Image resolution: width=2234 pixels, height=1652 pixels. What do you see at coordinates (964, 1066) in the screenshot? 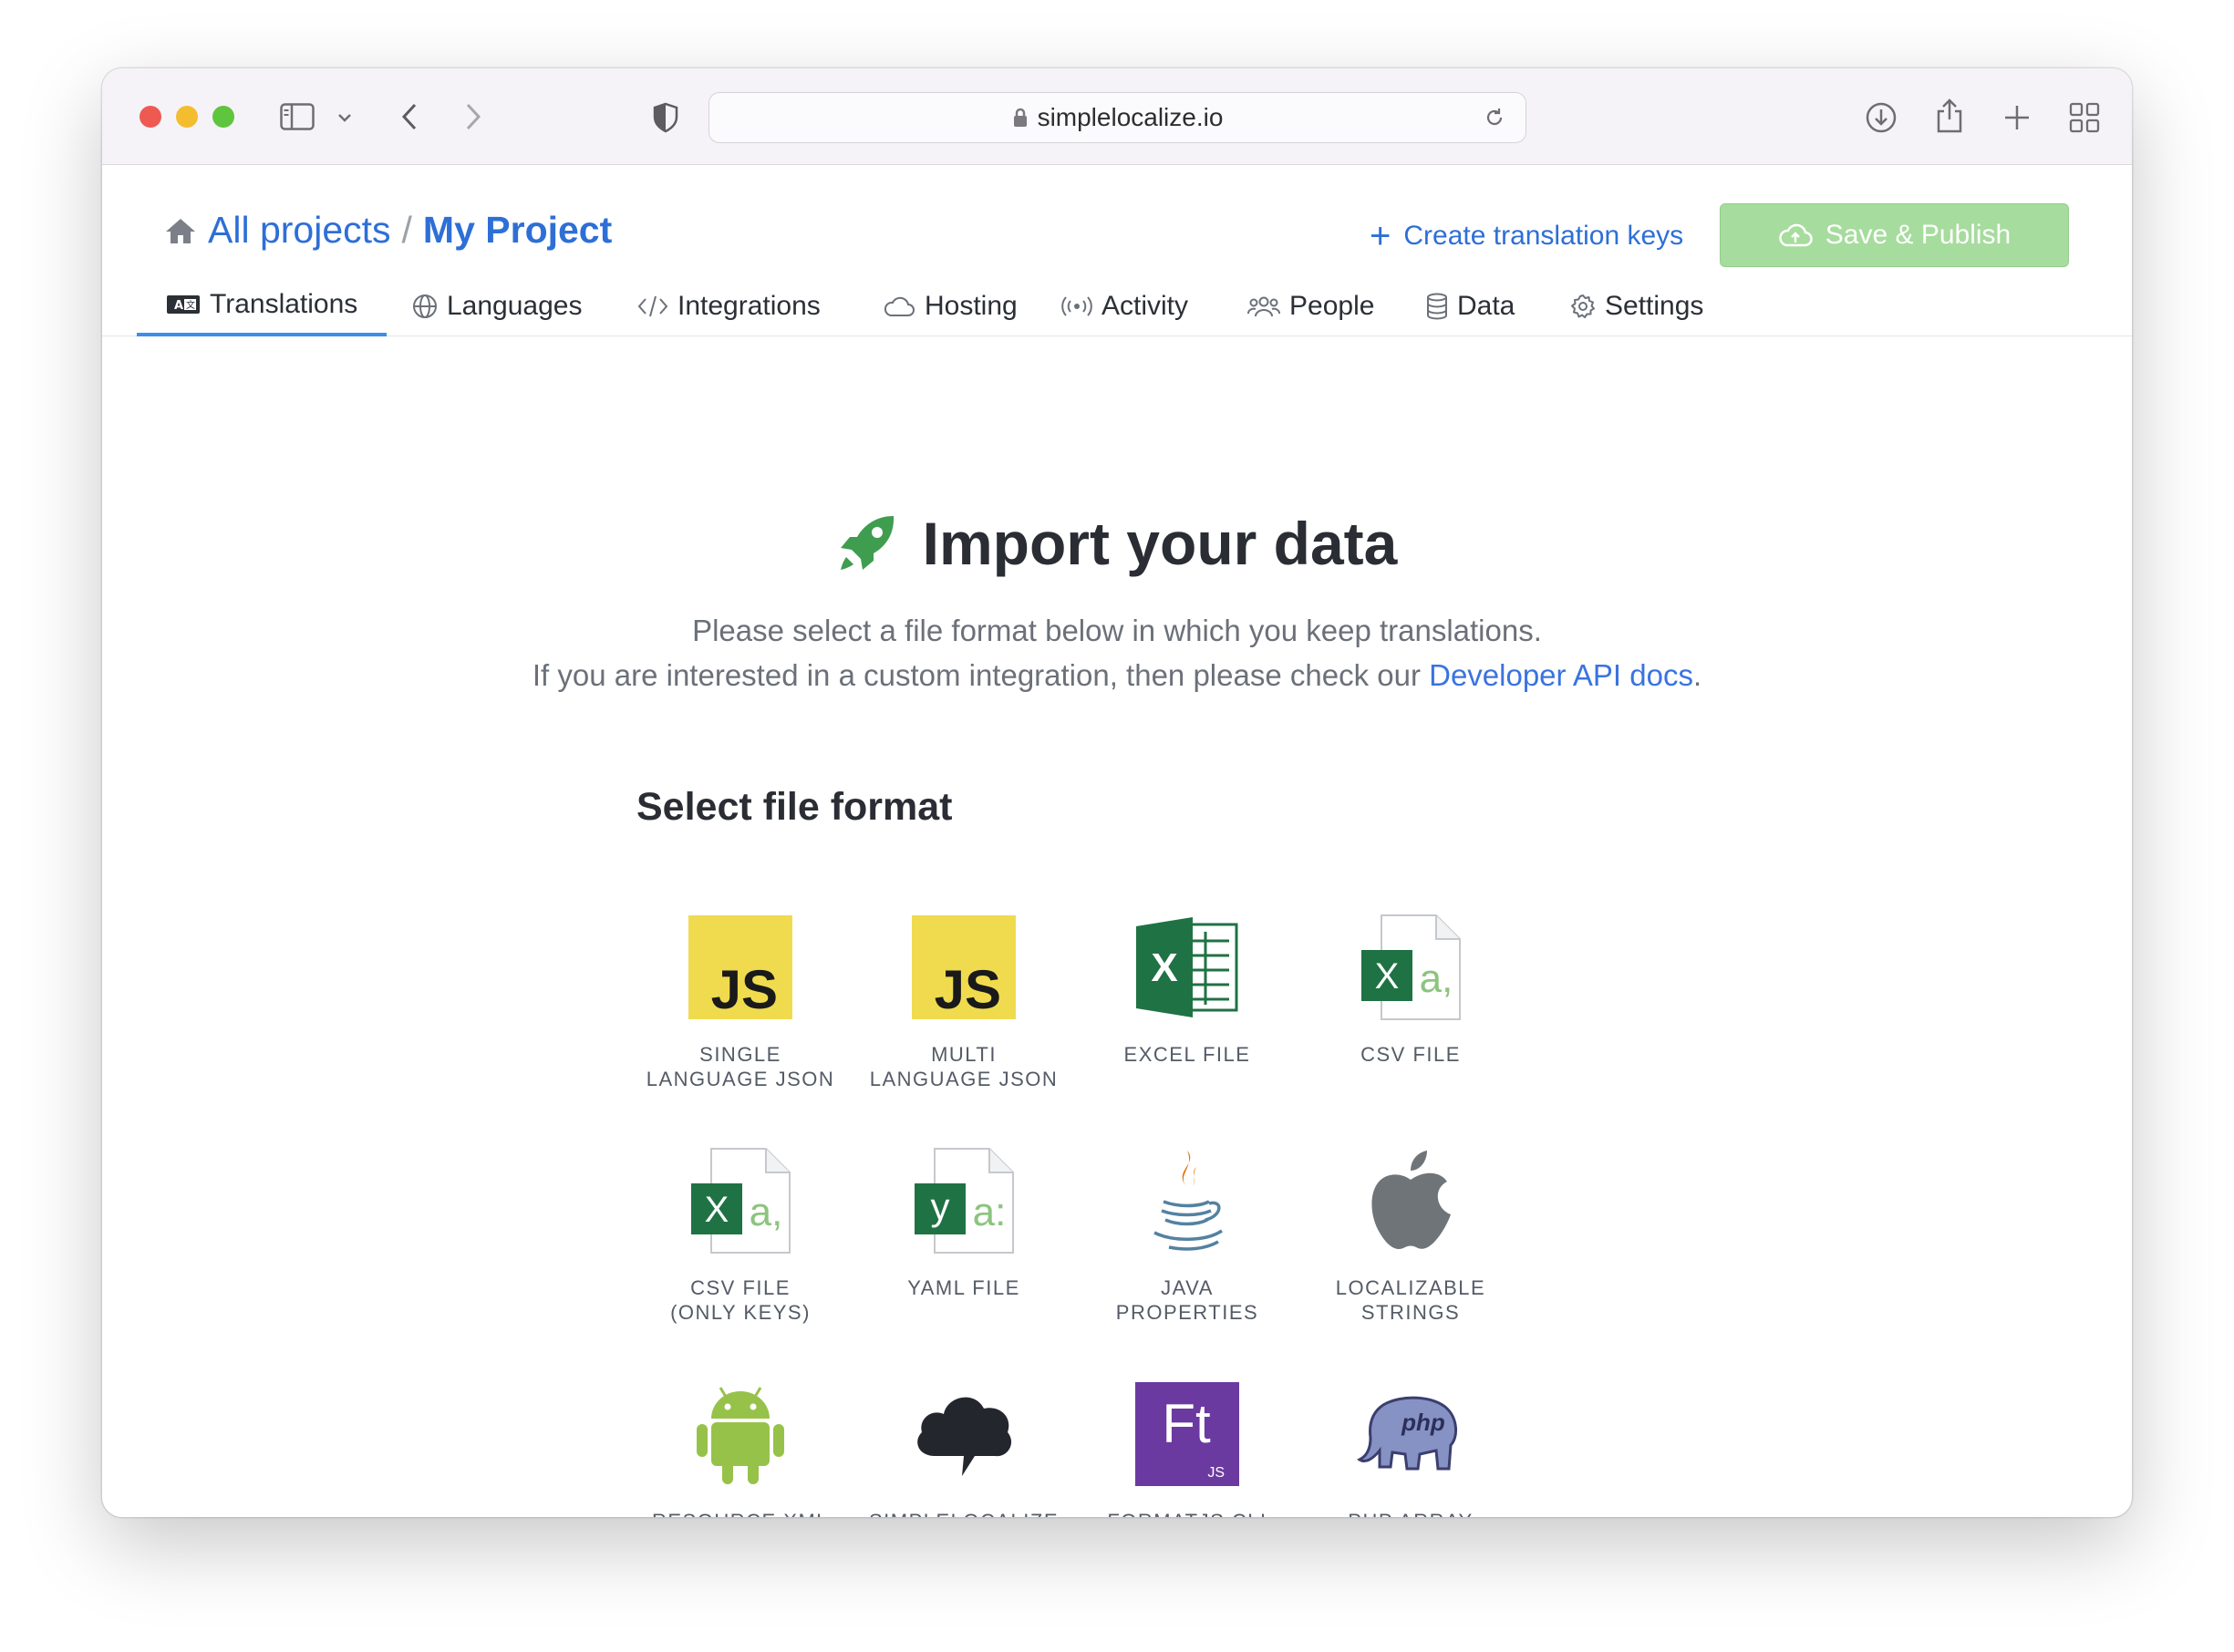
I see `format-label: MULTI LANGUAGE JSON` at bounding box center [964, 1066].